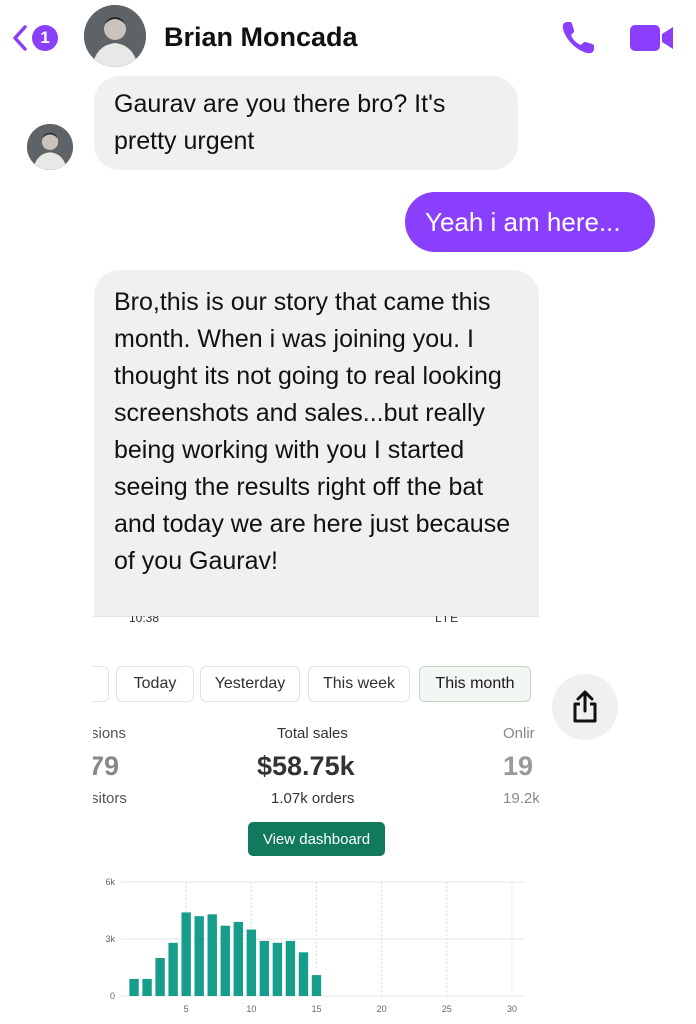 This screenshot has width=696, height=1024. Describe the element at coordinates (155, 684) in the screenshot. I see `tab-today: Today` at that location.